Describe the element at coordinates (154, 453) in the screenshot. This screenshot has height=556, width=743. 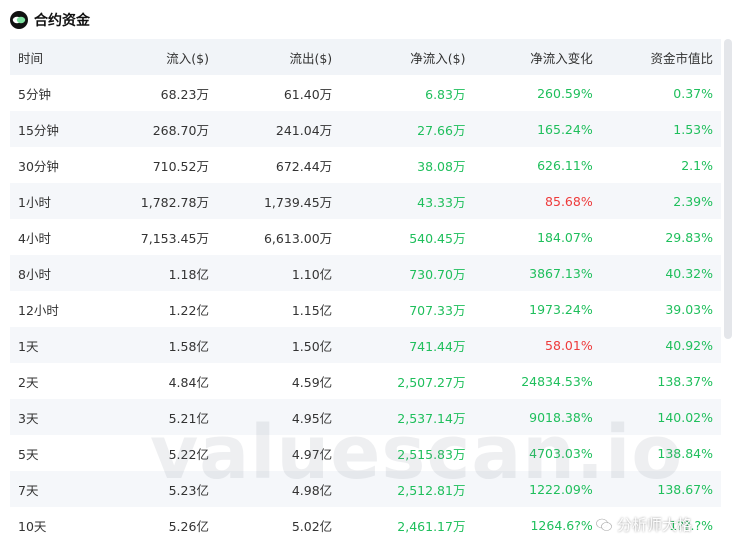
I see `cell-inflow: 5.22亿` at that location.